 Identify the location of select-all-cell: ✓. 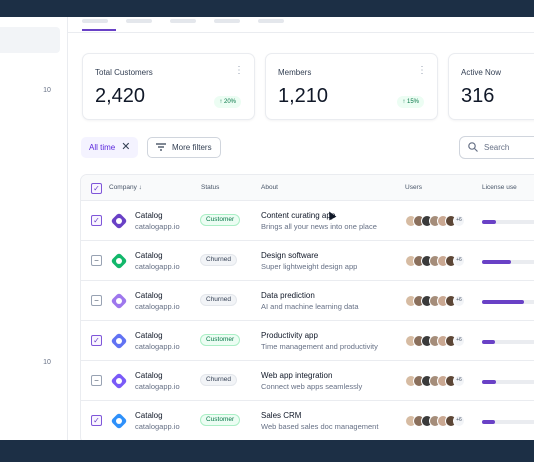
(93, 188).